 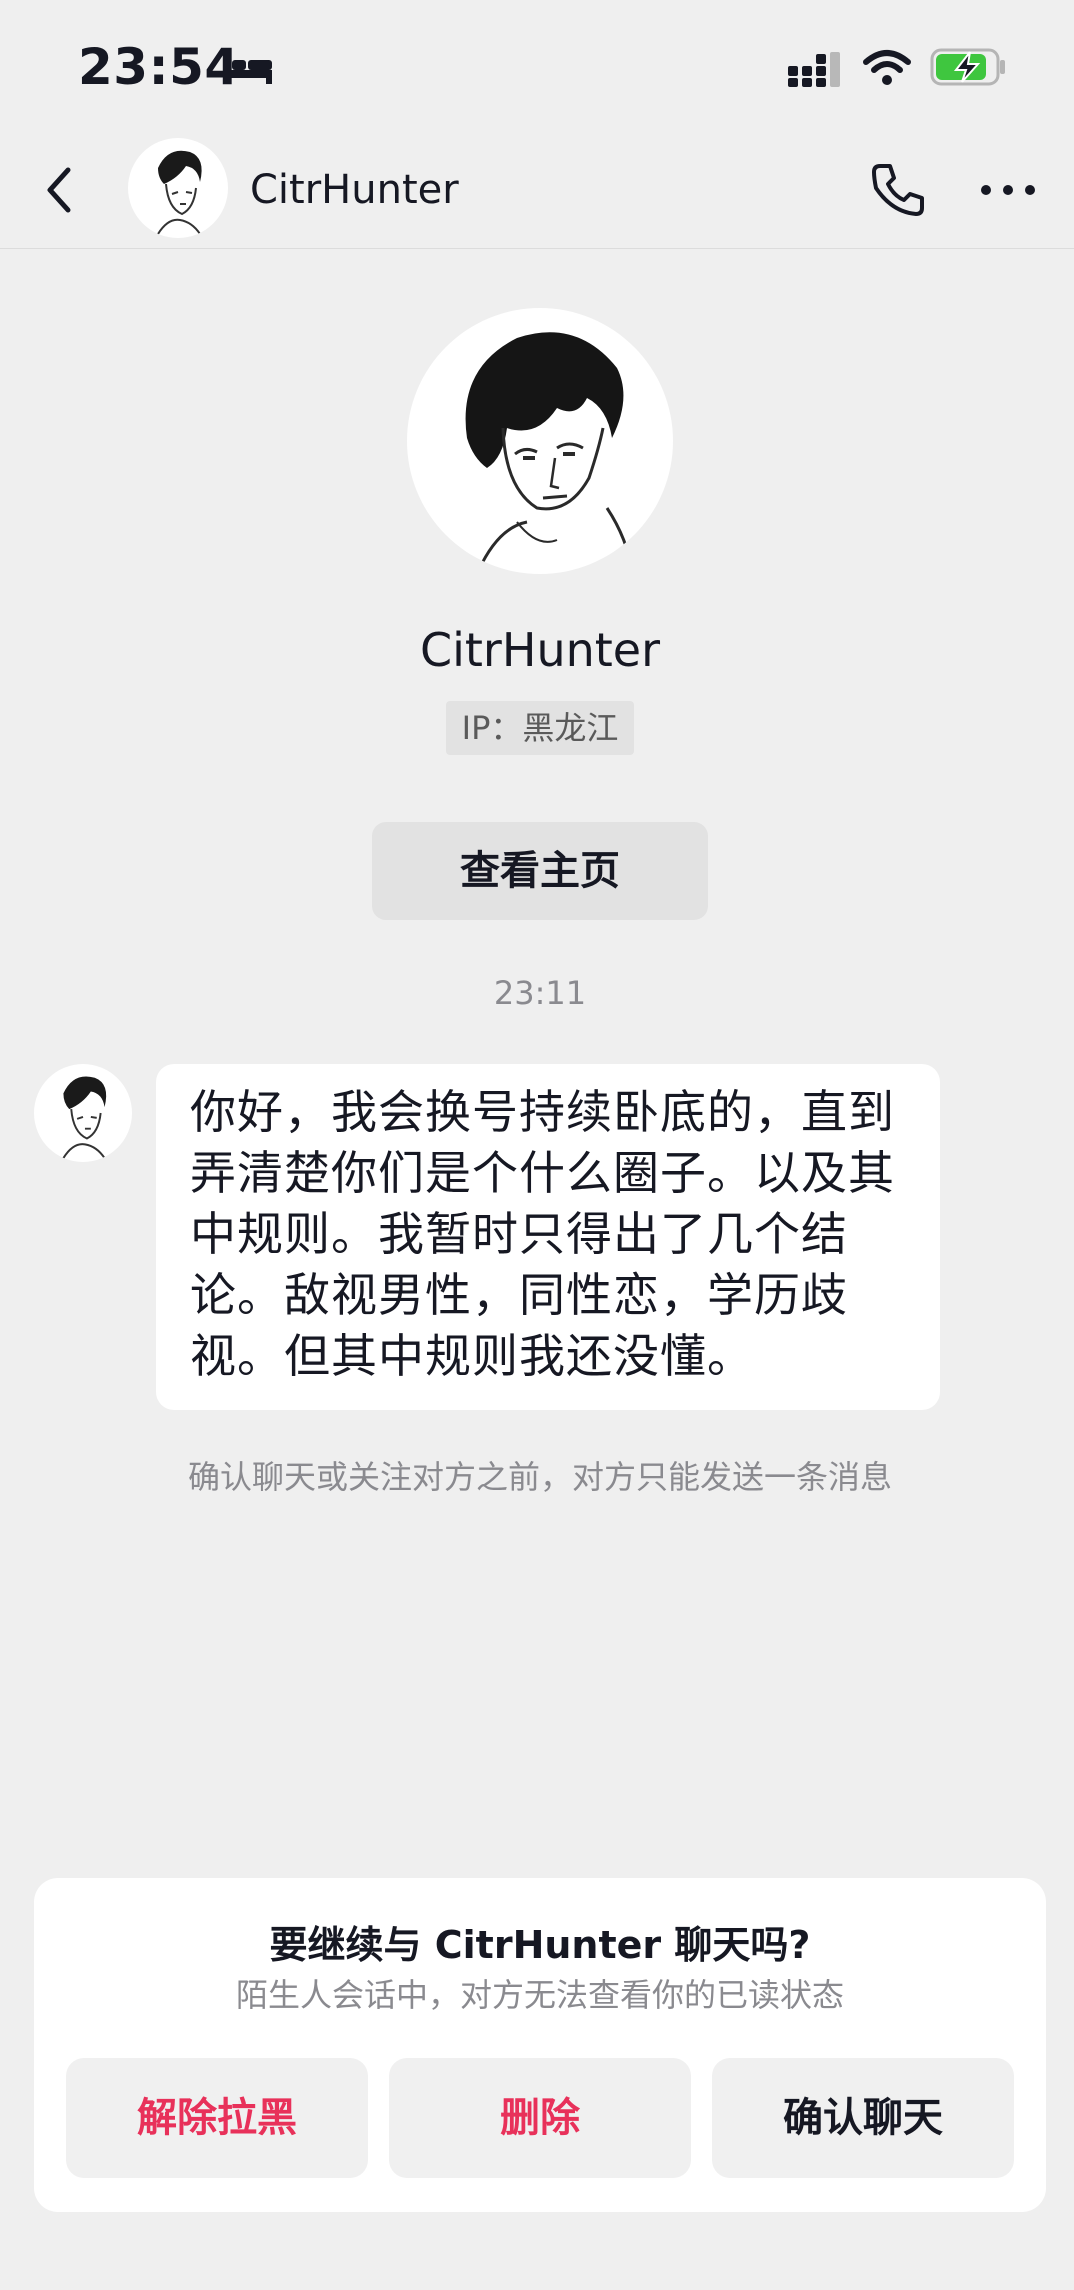 I want to click on phone-icon, so click(x=898, y=190).